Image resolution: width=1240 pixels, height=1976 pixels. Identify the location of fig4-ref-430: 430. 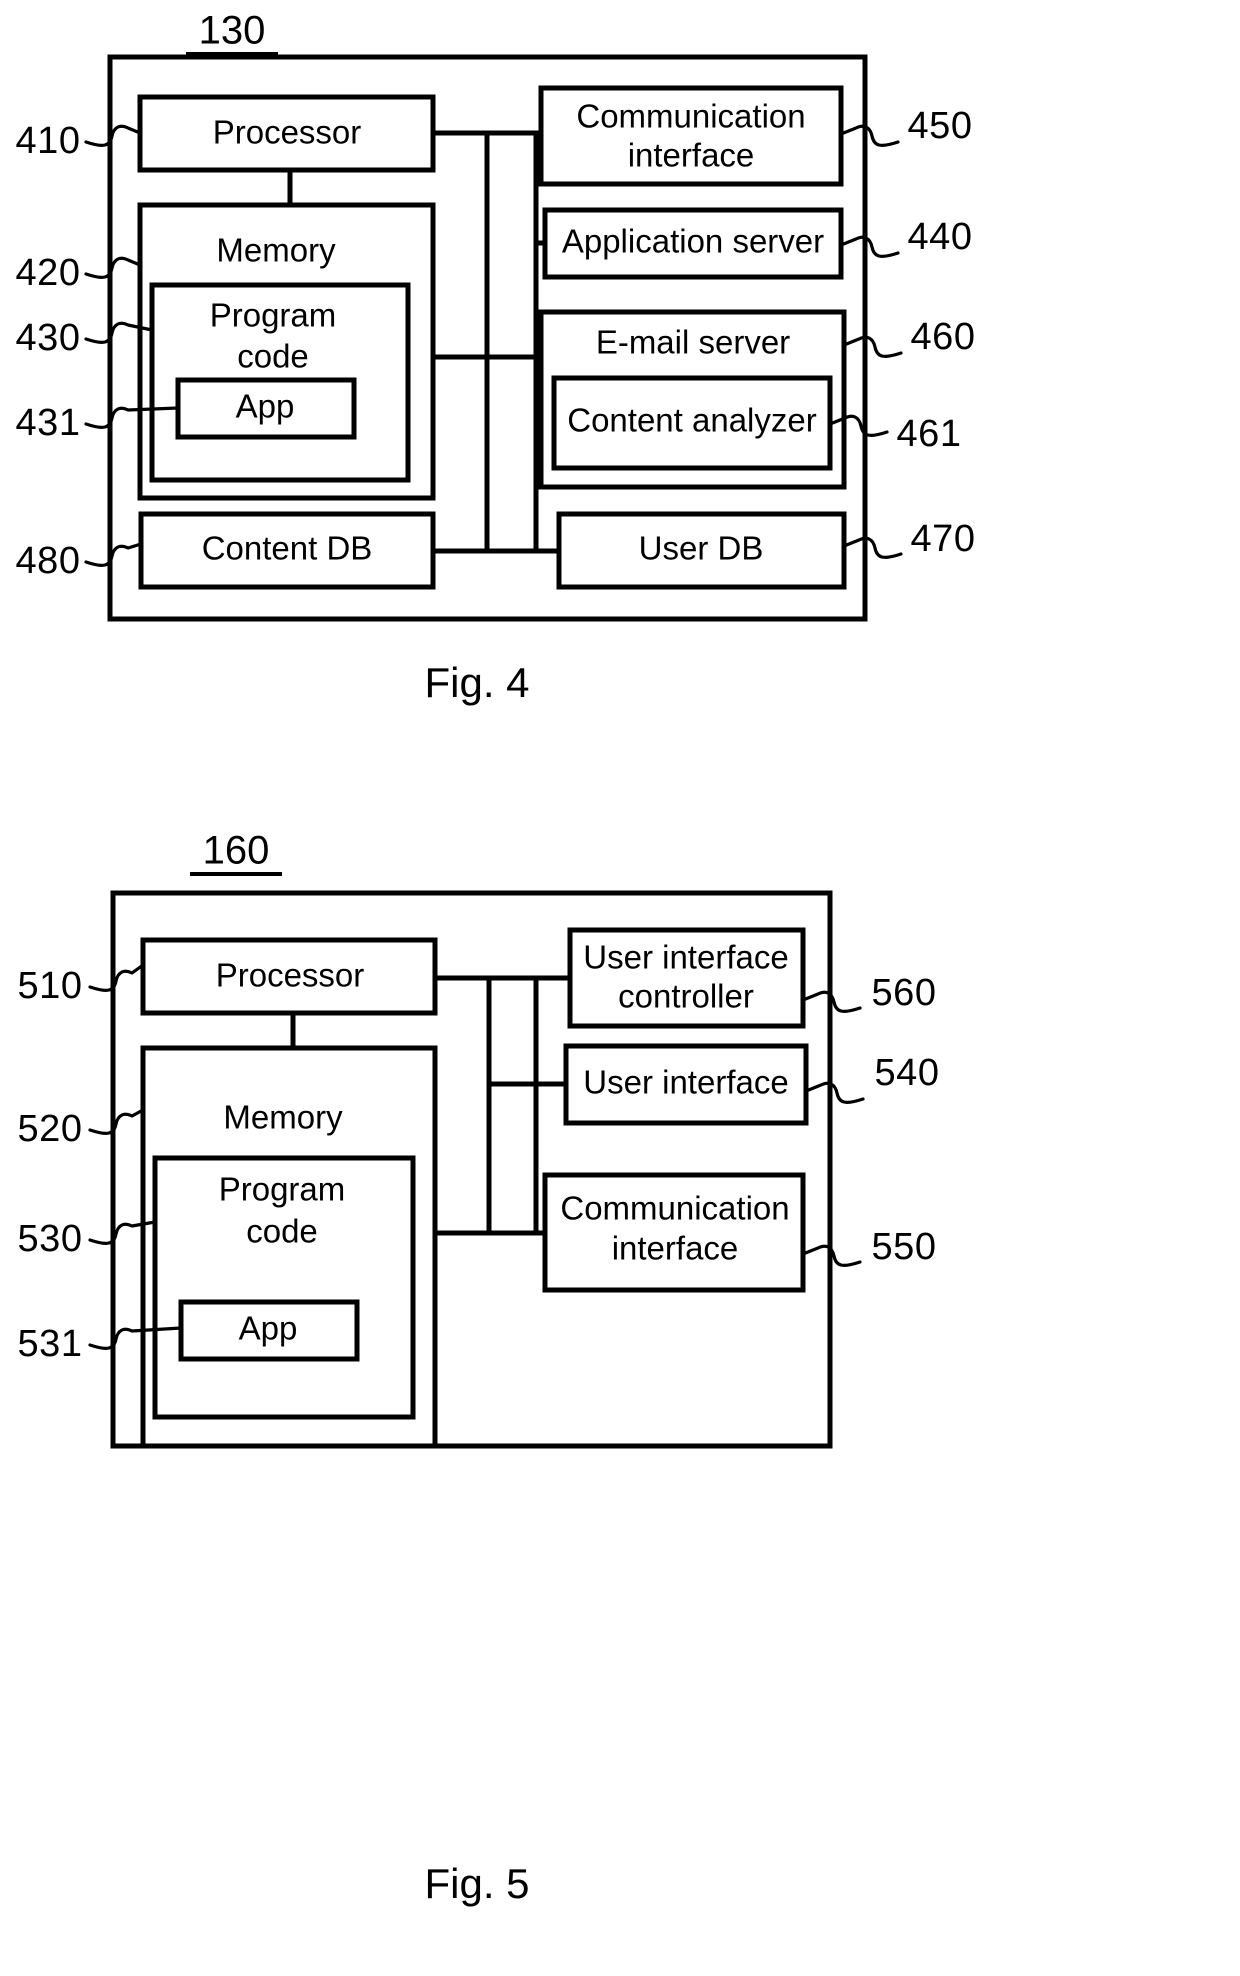
(48, 338).